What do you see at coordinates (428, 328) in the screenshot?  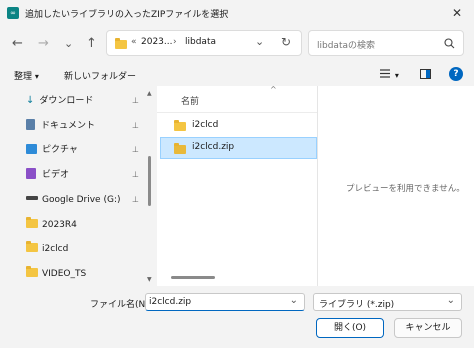 I see `cancel-button: キャンセル` at bounding box center [428, 328].